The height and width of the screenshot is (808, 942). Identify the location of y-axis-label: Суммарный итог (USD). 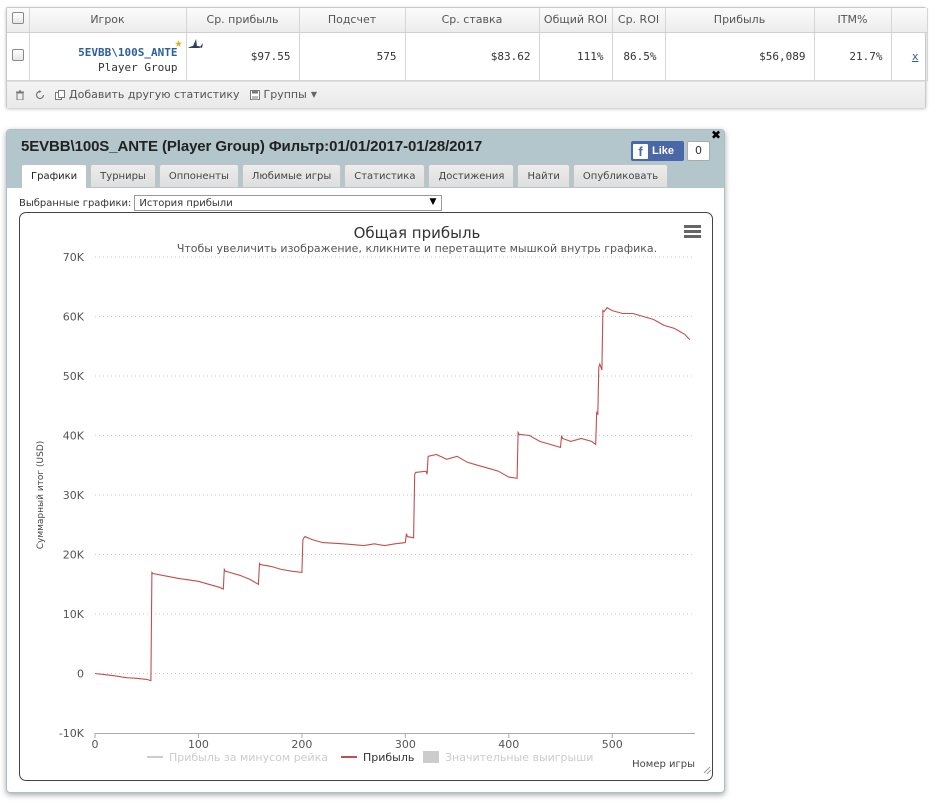
(41, 495).